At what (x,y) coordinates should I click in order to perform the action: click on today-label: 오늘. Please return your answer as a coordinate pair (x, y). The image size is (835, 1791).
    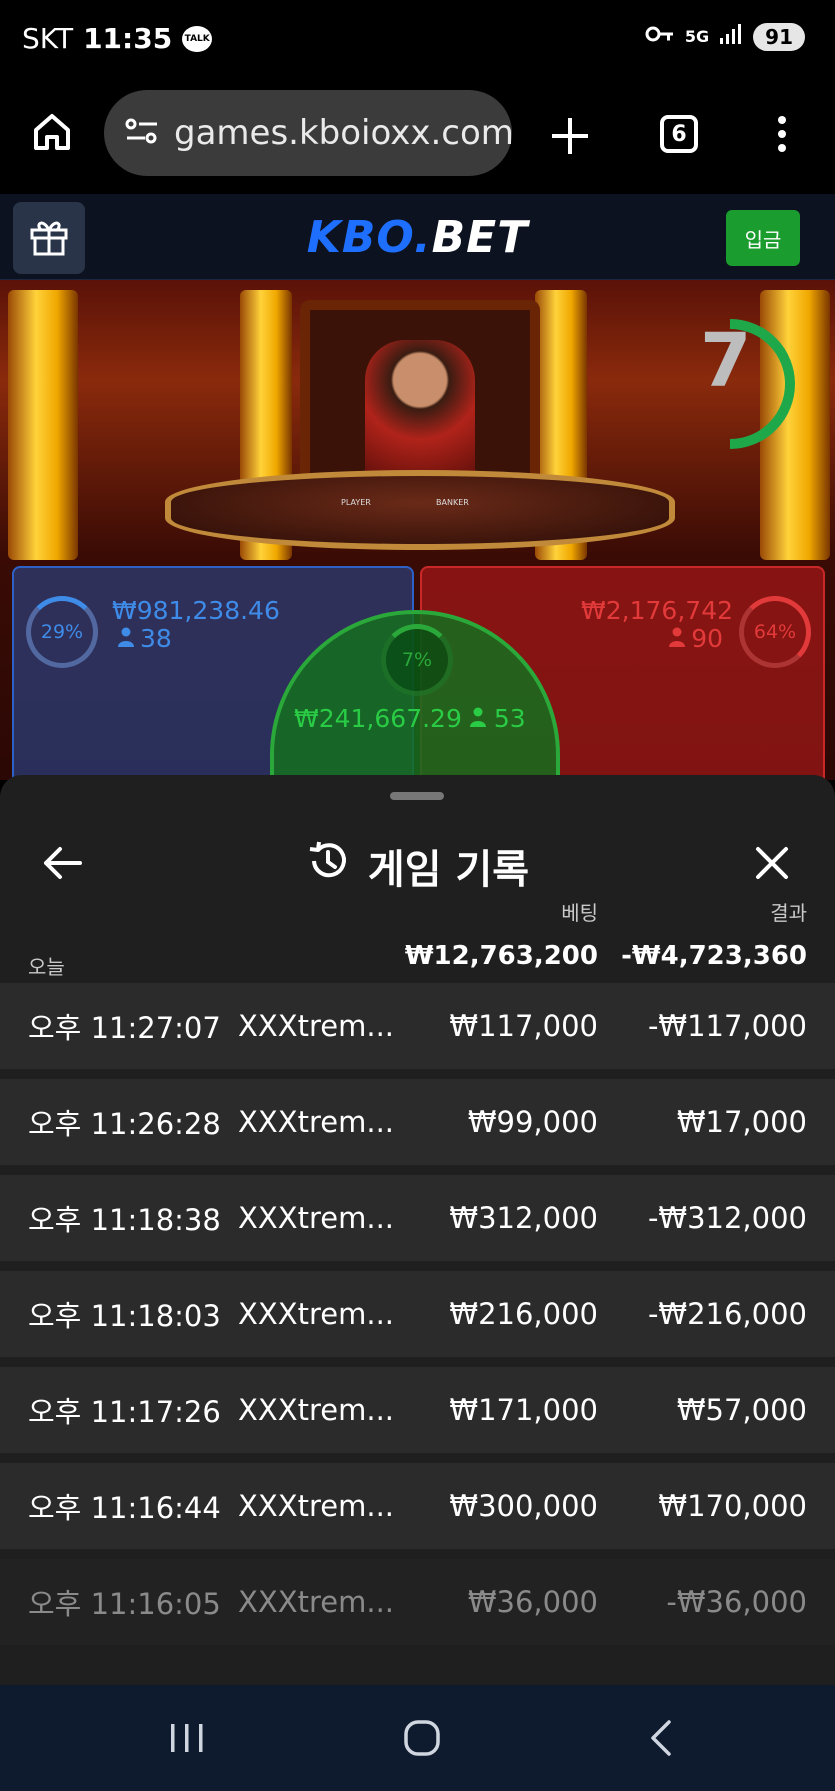
    Looking at the image, I should click on (46, 967).